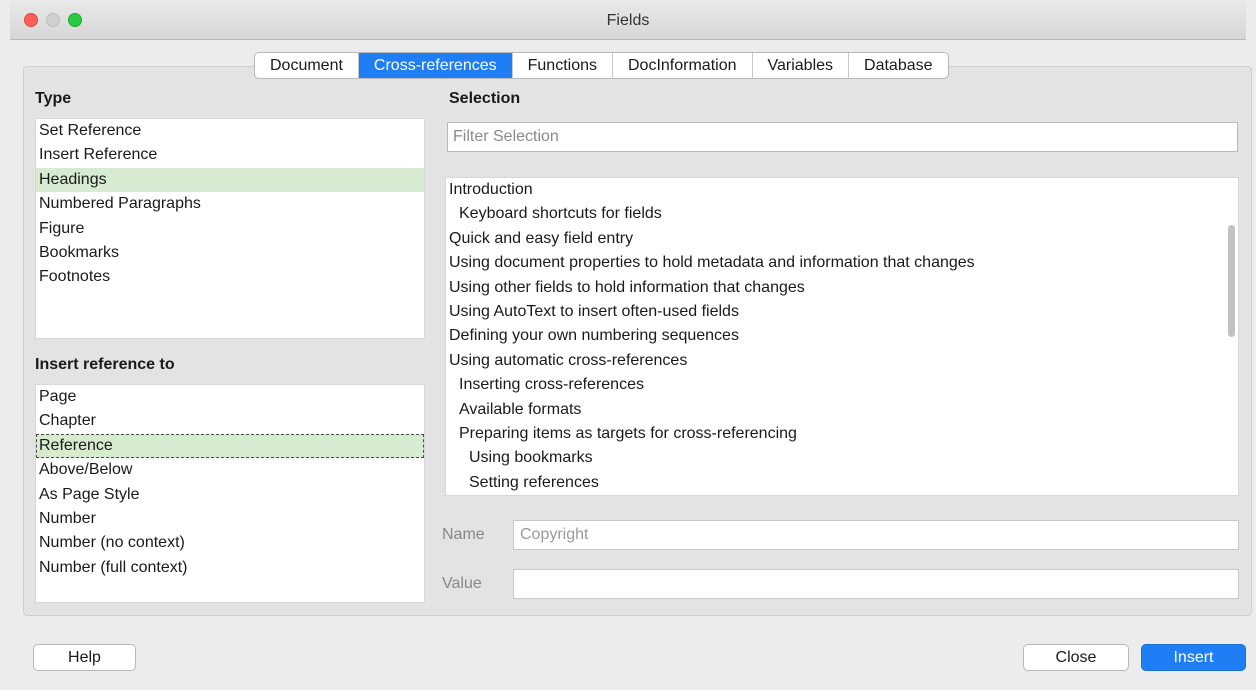 The width and height of the screenshot is (1256, 690). What do you see at coordinates (842, 361) in the screenshot?
I see `selection-item: Using automatic cross-references` at bounding box center [842, 361].